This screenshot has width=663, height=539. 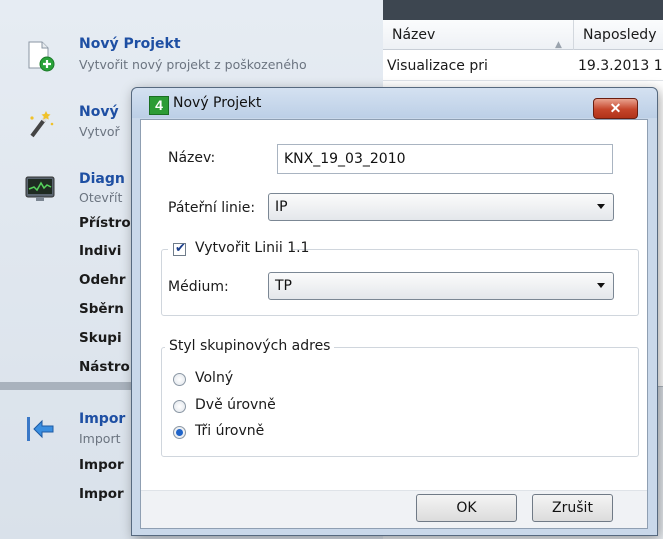 I want to click on list-header: Název ▲ Naposledy, so click(x=523, y=35).